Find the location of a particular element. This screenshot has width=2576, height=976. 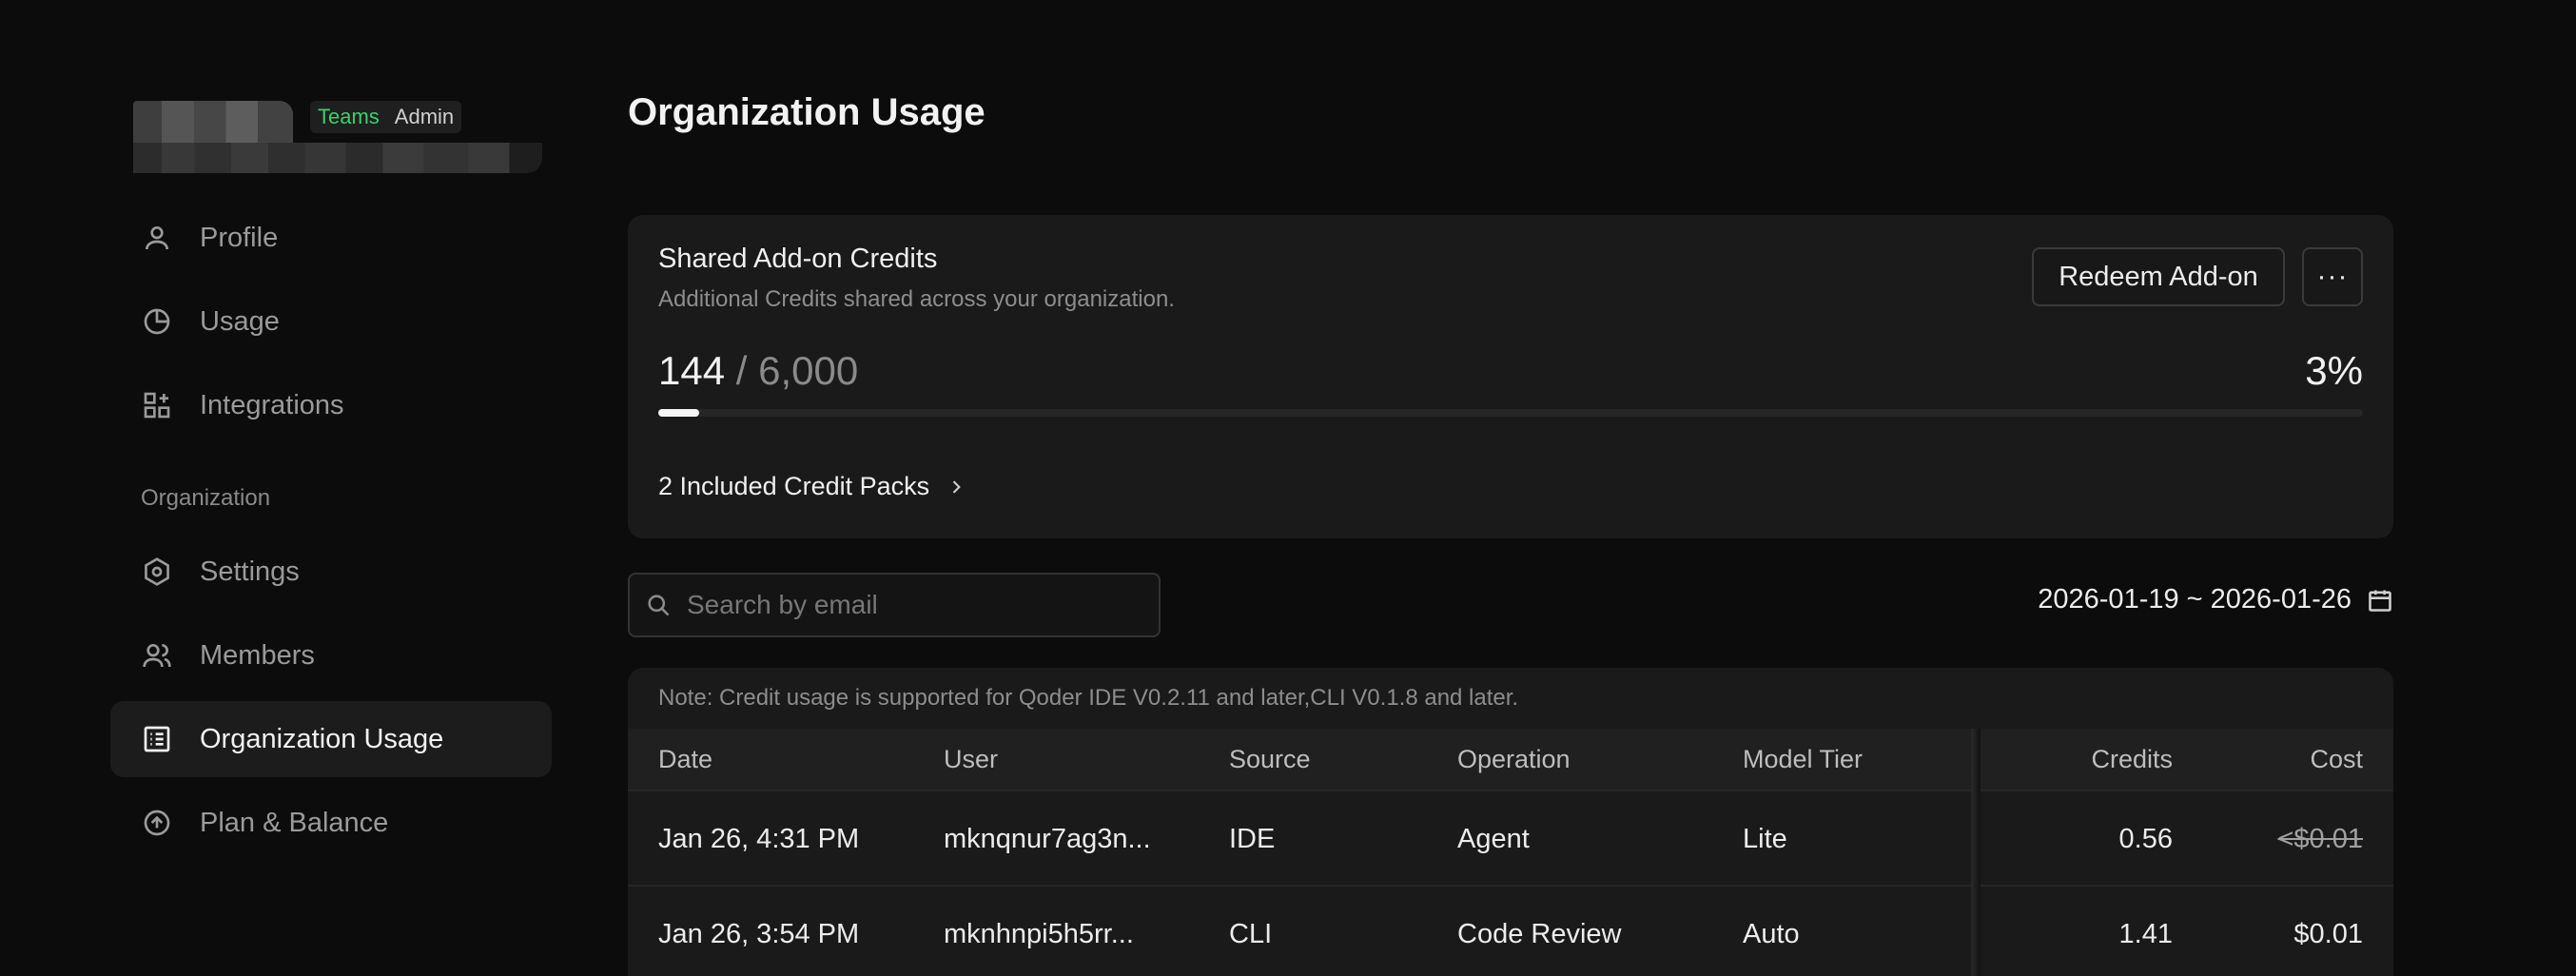

account-badges: Teams Admin is located at coordinates (386, 117).